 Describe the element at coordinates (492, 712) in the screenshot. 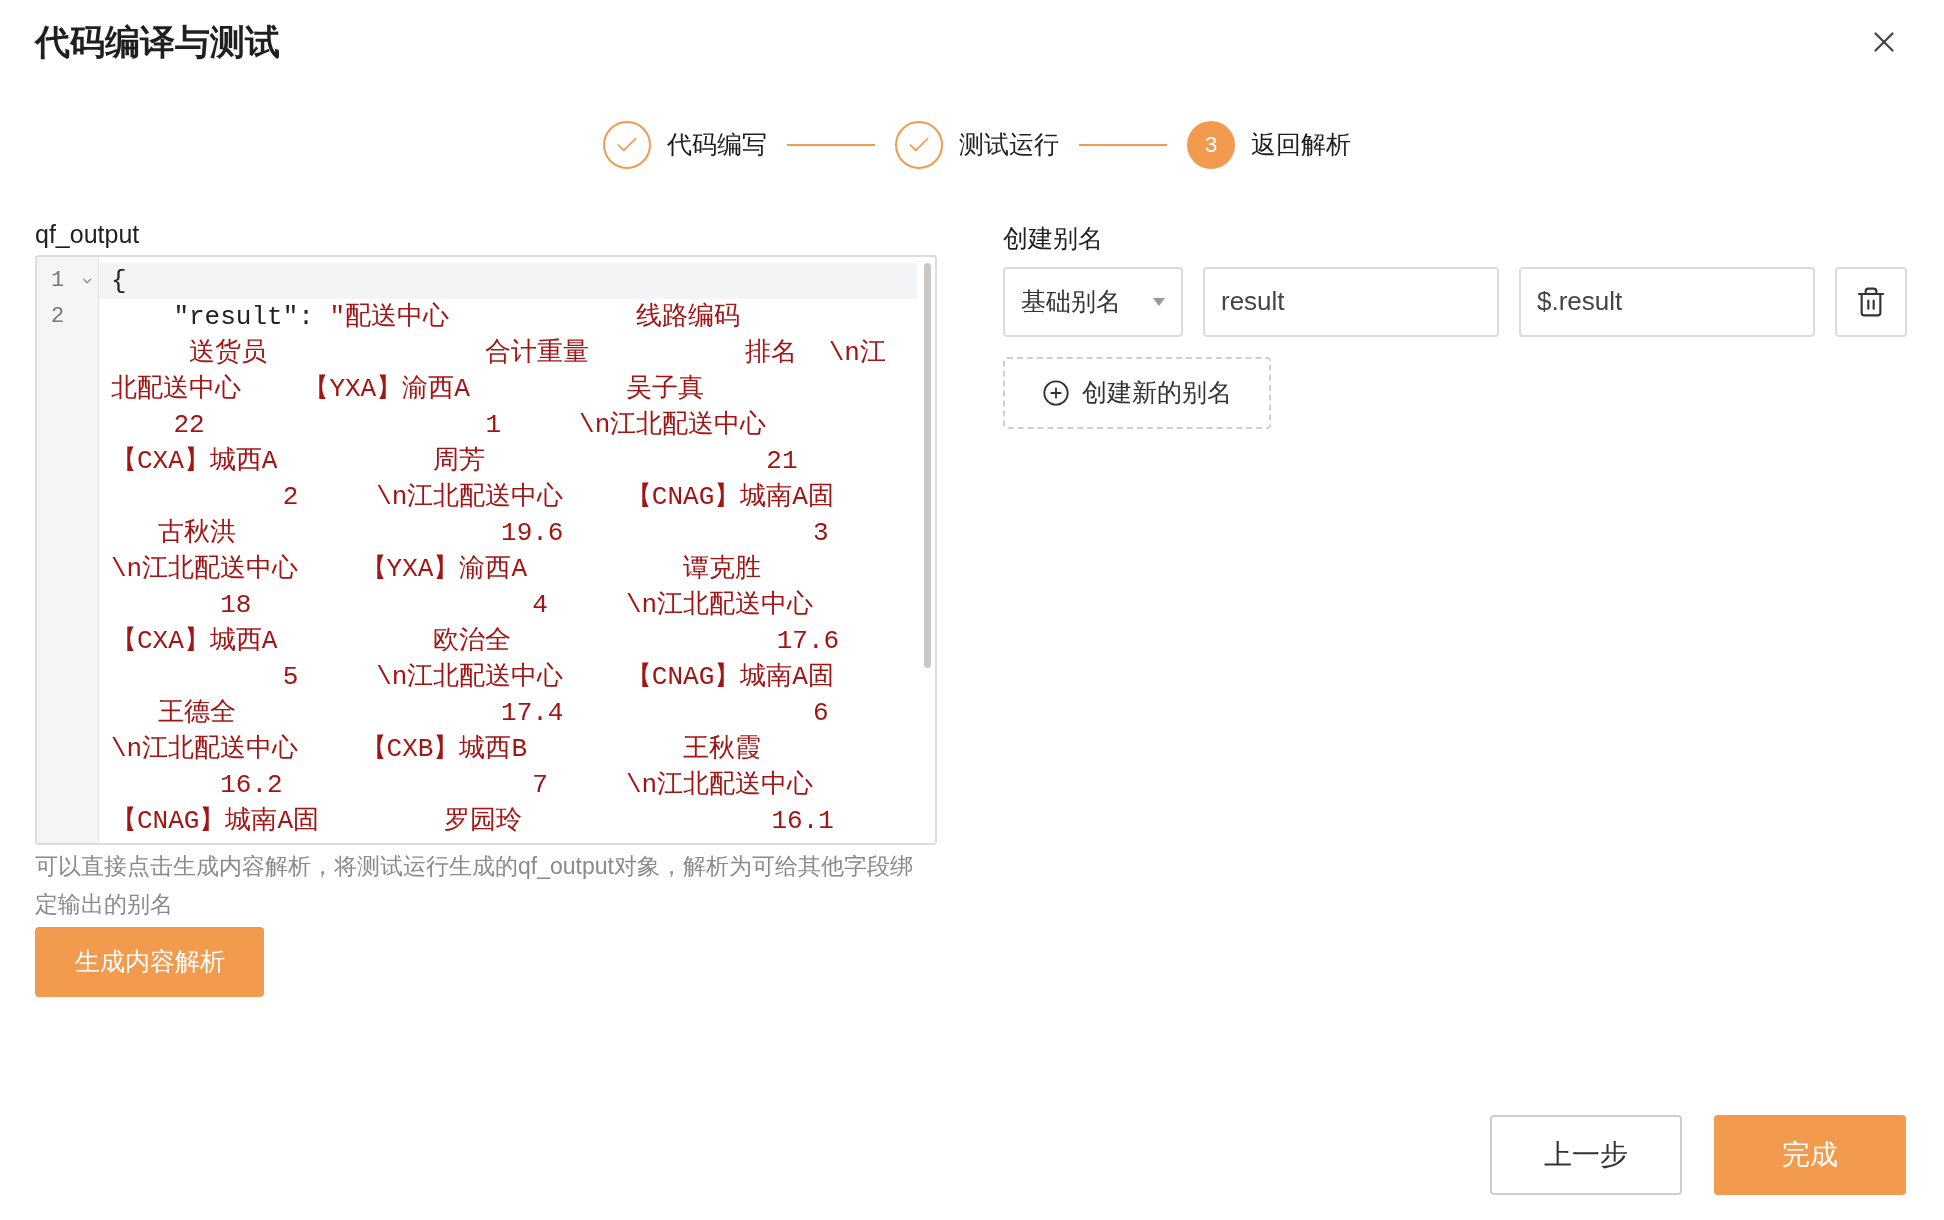

I see `json-string: 王德全 17.4 6` at that location.